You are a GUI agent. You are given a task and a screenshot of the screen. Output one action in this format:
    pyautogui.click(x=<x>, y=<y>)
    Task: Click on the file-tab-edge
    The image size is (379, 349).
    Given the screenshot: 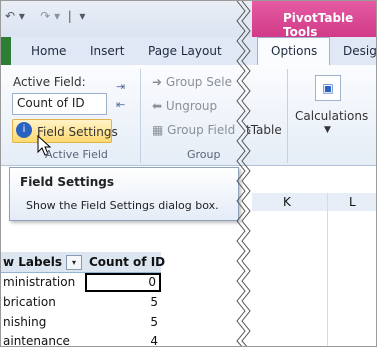 What is the action you would take?
    pyautogui.click(x=6, y=51)
    